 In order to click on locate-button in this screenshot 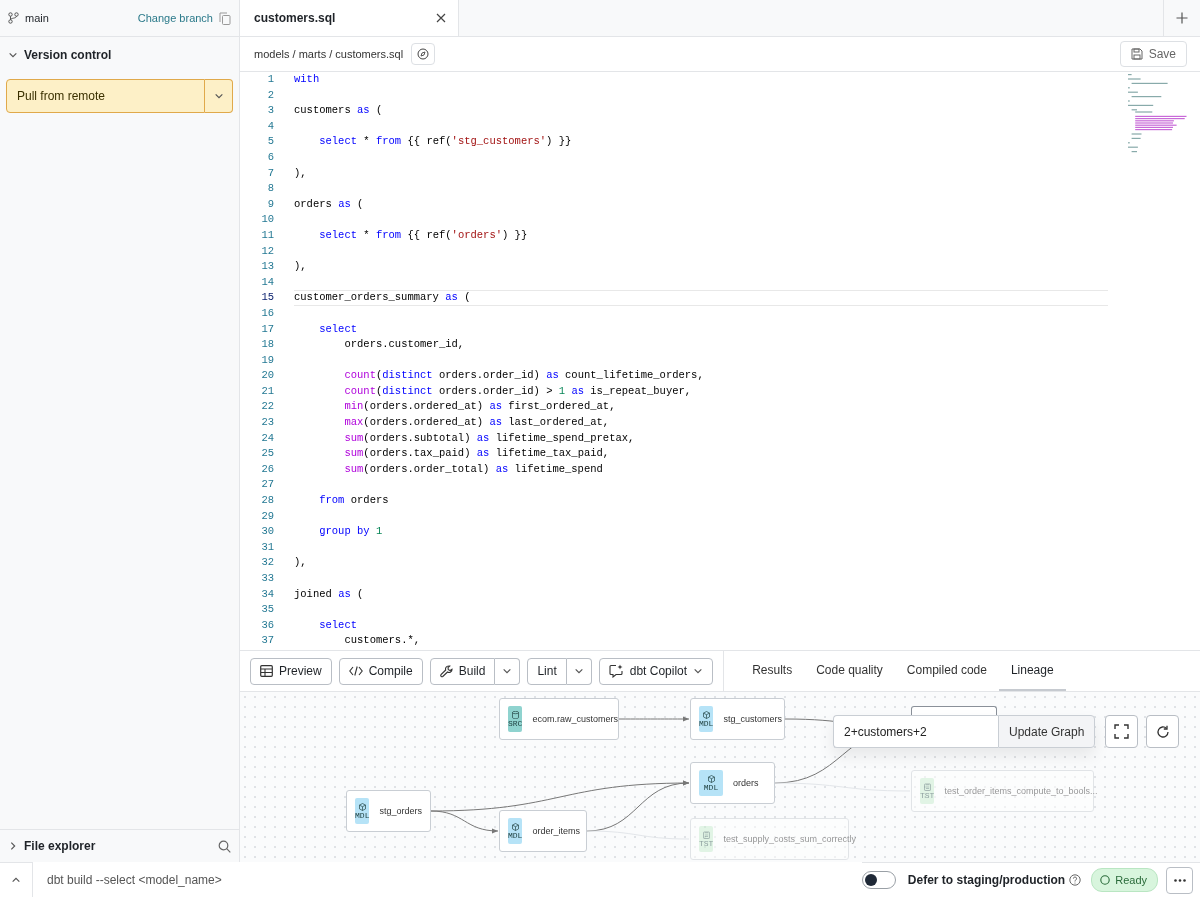, I will do `click(423, 54)`.